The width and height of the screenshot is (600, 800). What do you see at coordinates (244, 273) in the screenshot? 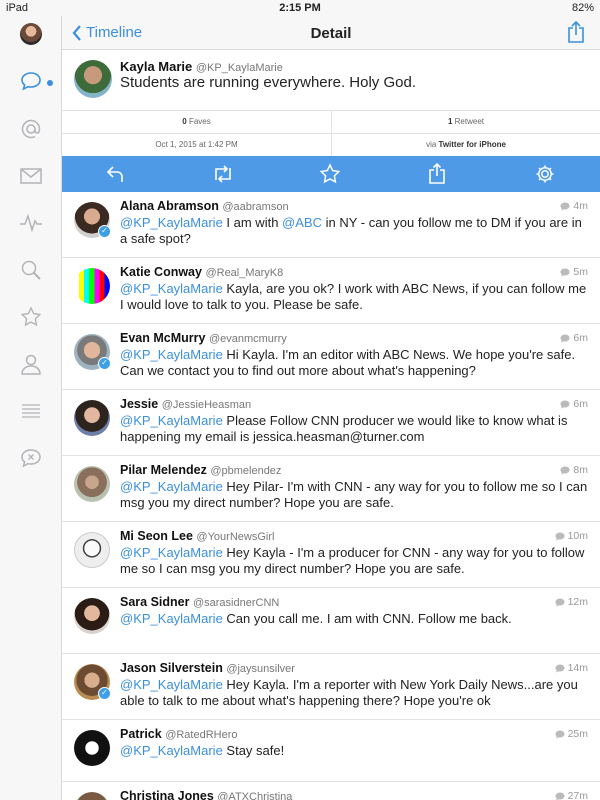
I see `author-handle: @Real_MaryK8` at bounding box center [244, 273].